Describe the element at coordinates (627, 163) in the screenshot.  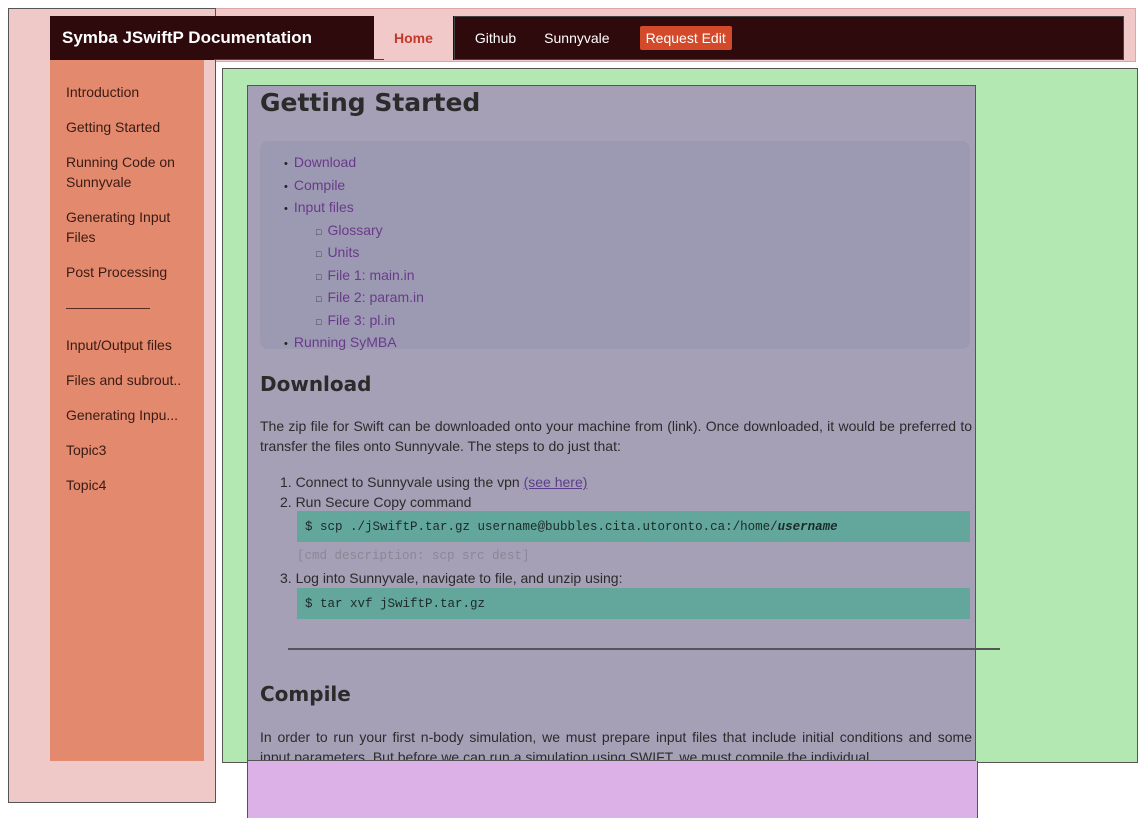
I see `toc-link-download: Download` at that location.